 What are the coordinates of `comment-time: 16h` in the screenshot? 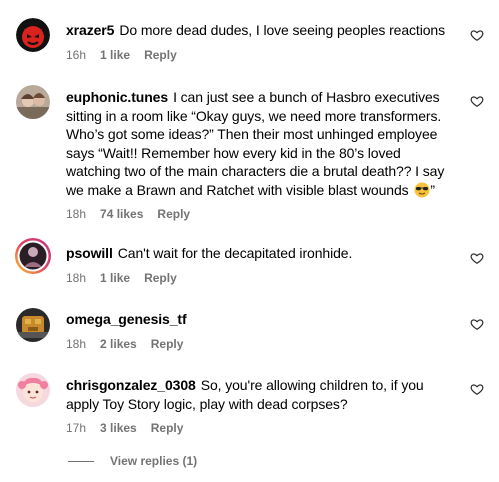 It's located at (76, 55).